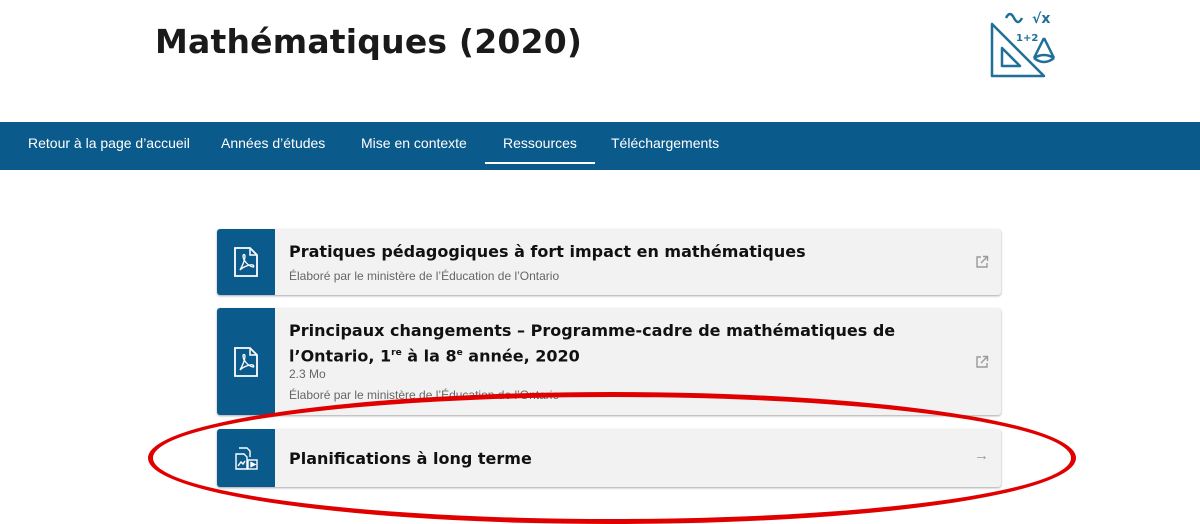 This screenshot has height=524, width=1200. Describe the element at coordinates (981, 455) in the screenshot. I see `arrow-right-icon: →` at that location.